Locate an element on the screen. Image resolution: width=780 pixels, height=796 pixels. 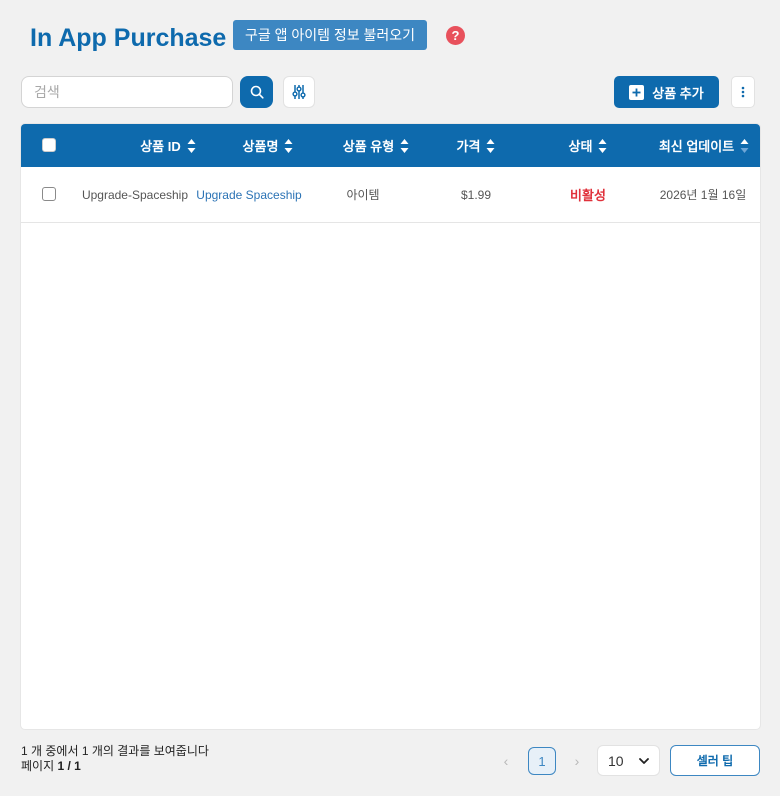
add-product-label: 상품 추가 is located at coordinates (678, 93).